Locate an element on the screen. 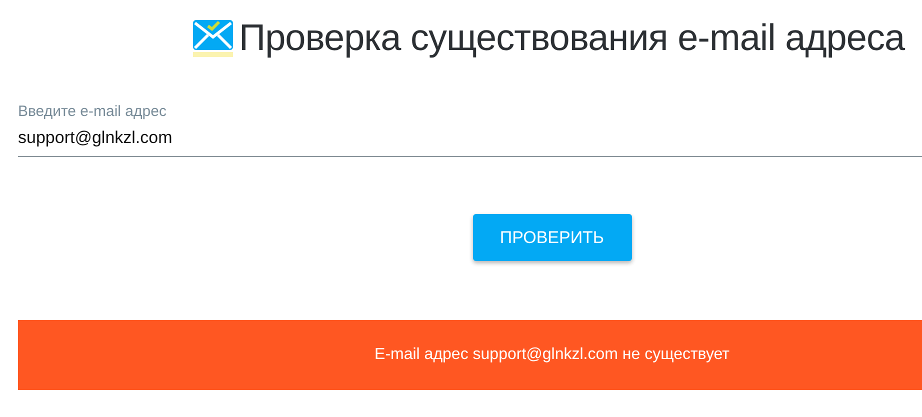  envelope-check-icon is located at coordinates (213, 38).